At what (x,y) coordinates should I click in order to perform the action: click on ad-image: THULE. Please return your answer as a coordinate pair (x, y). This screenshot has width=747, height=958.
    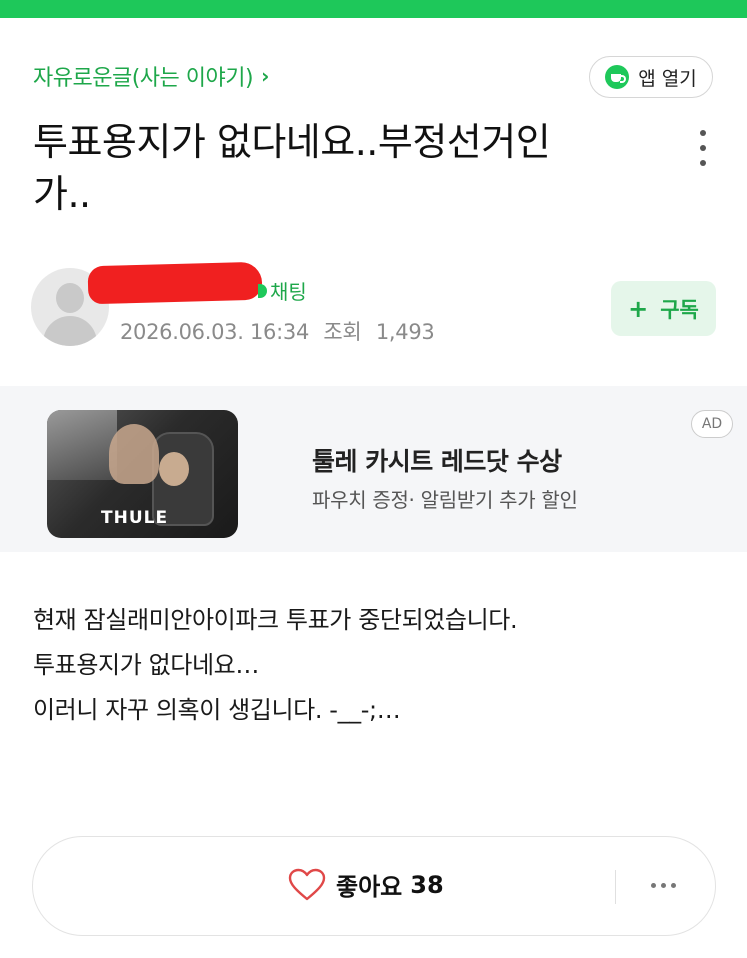
    Looking at the image, I should click on (142, 474).